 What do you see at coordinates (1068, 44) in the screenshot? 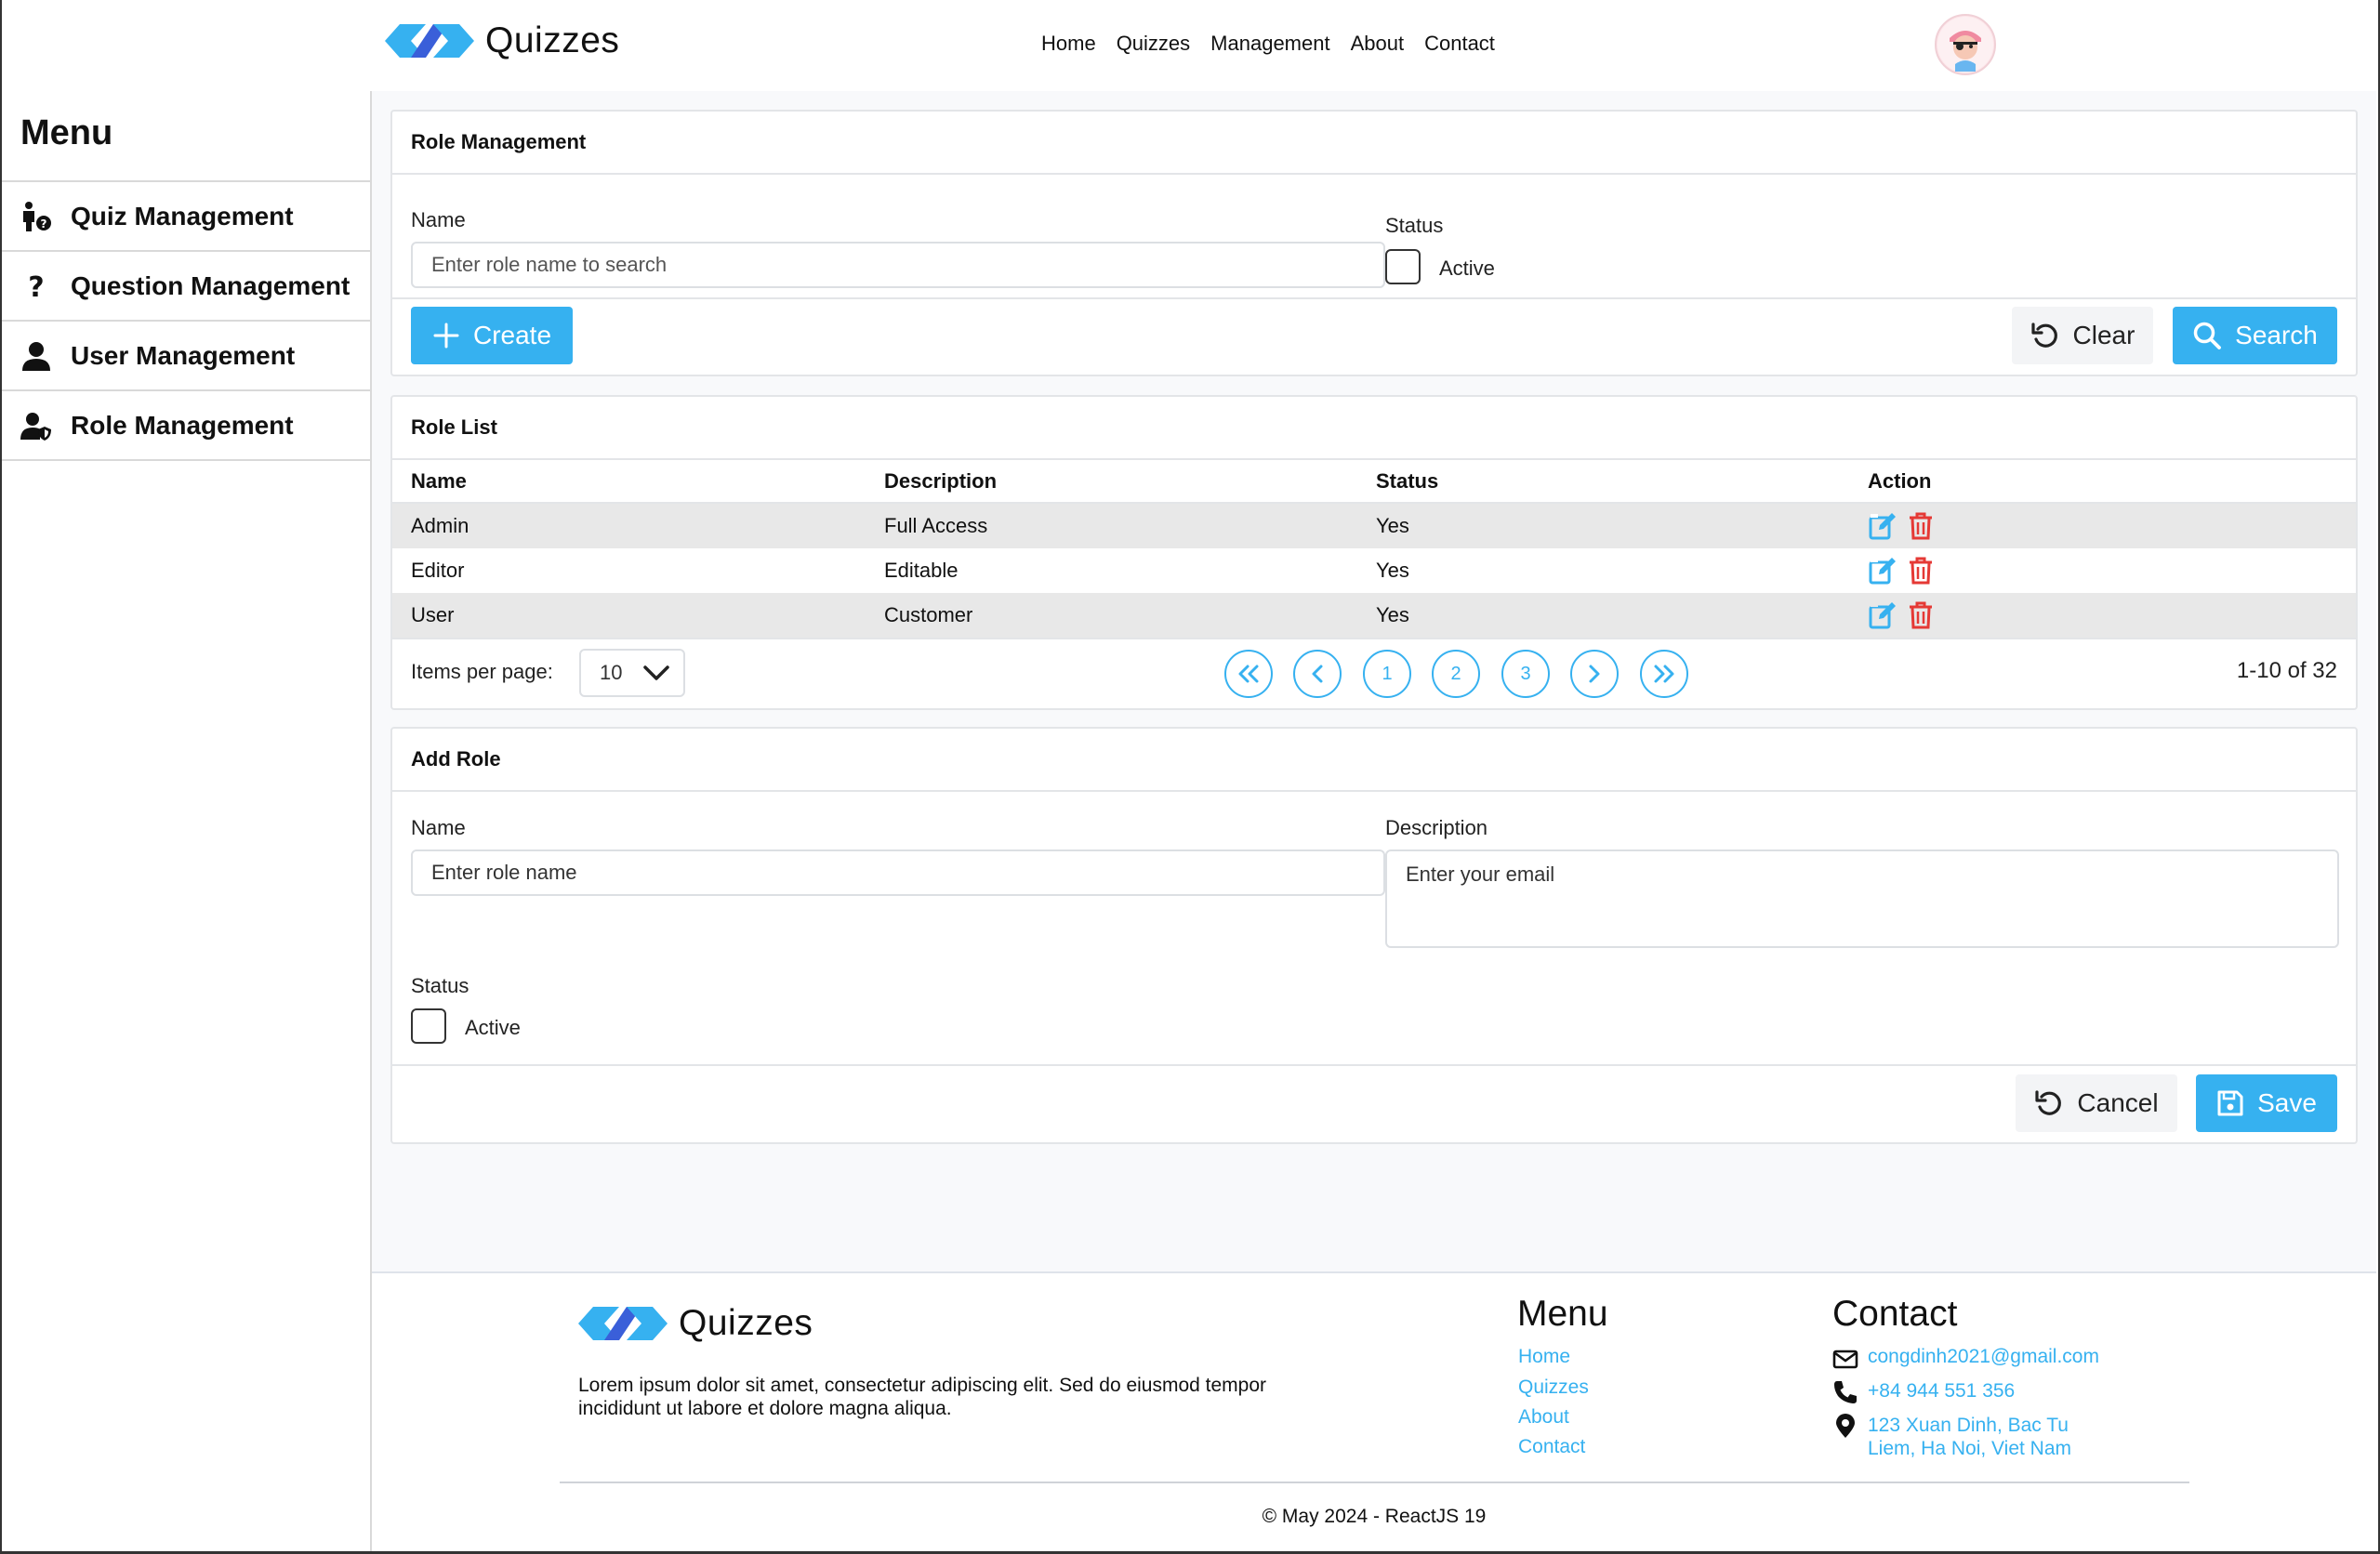
I see `nav-home: Home` at bounding box center [1068, 44].